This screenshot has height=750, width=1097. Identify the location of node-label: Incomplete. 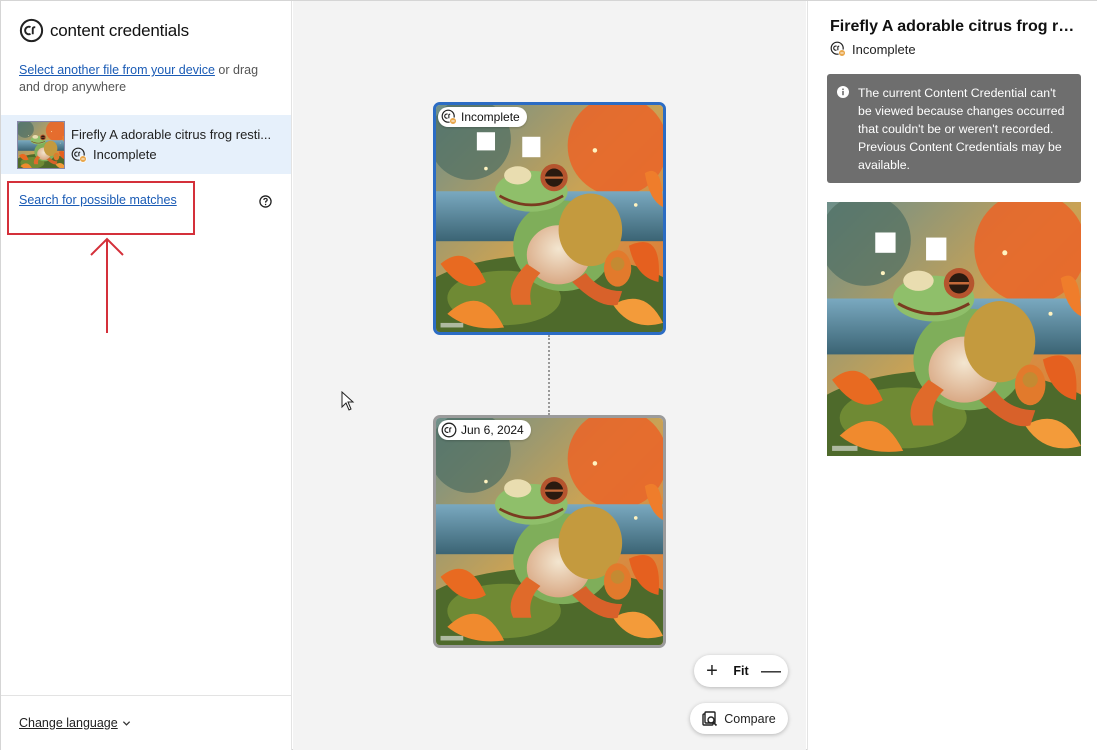
(482, 117).